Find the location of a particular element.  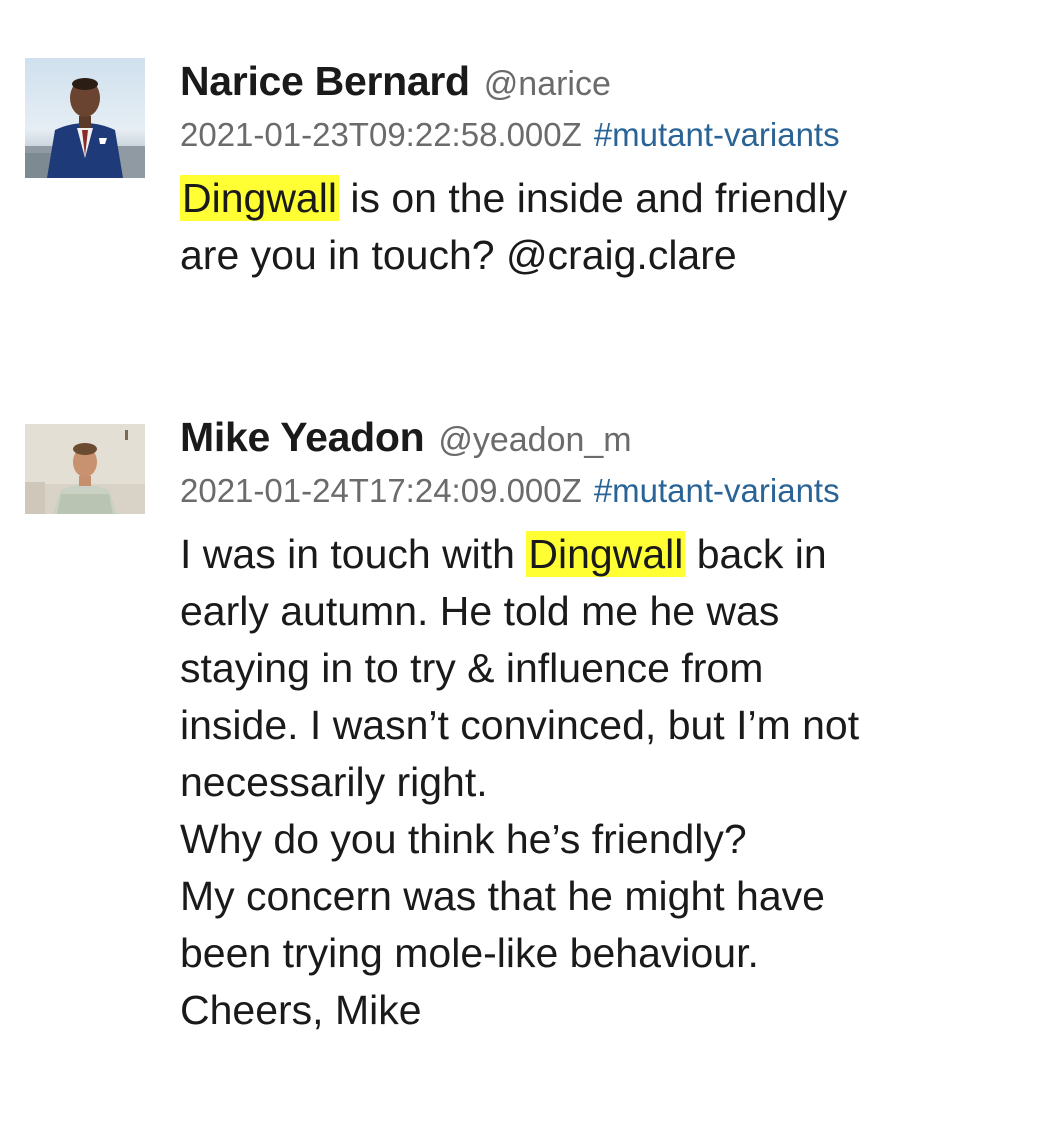

message-meta: 2021-01-24T17:24:09.000Z #mutant-variants is located at coordinates (600, 496).